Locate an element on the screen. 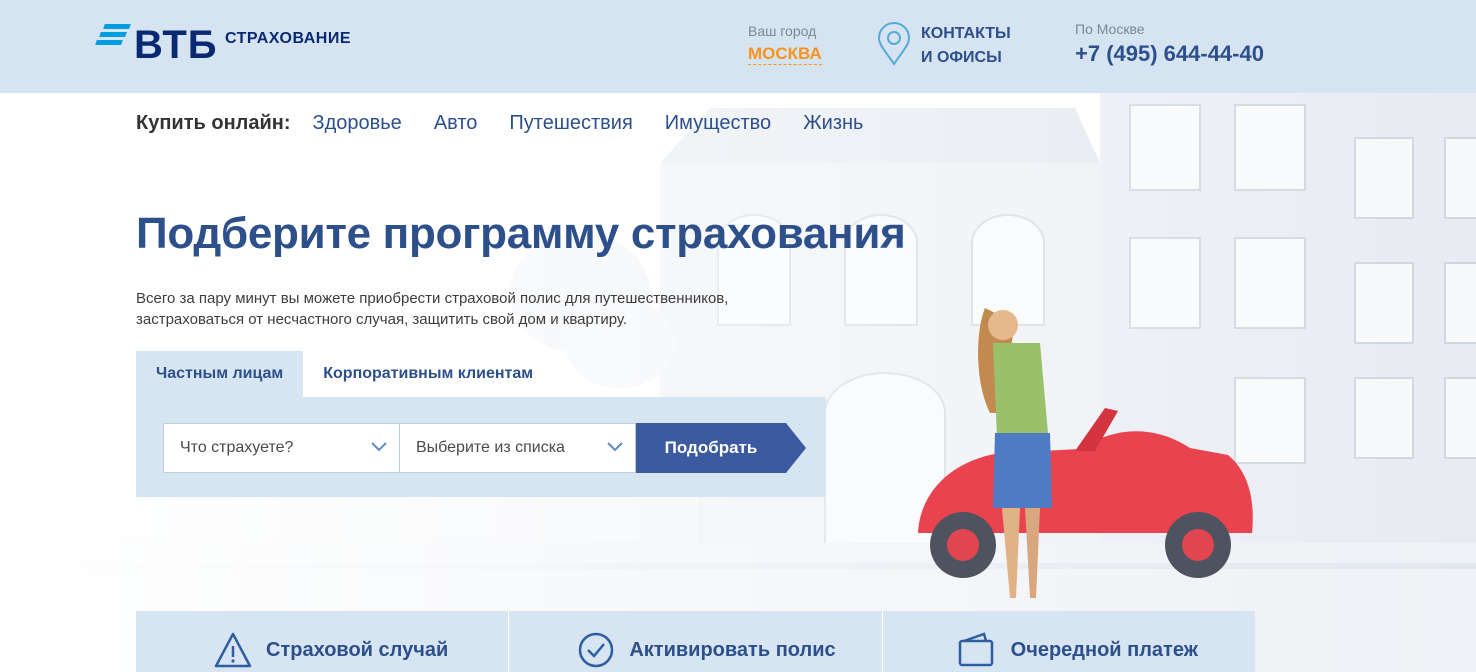 Image resolution: width=1476 pixels, height=672 pixels. warning-icon is located at coordinates (233, 650).